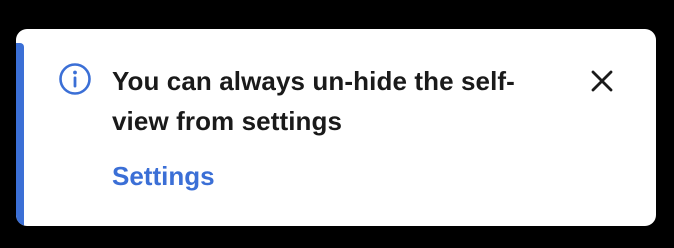 This screenshot has height=248, width=674. I want to click on close-icon, so click(602, 81).